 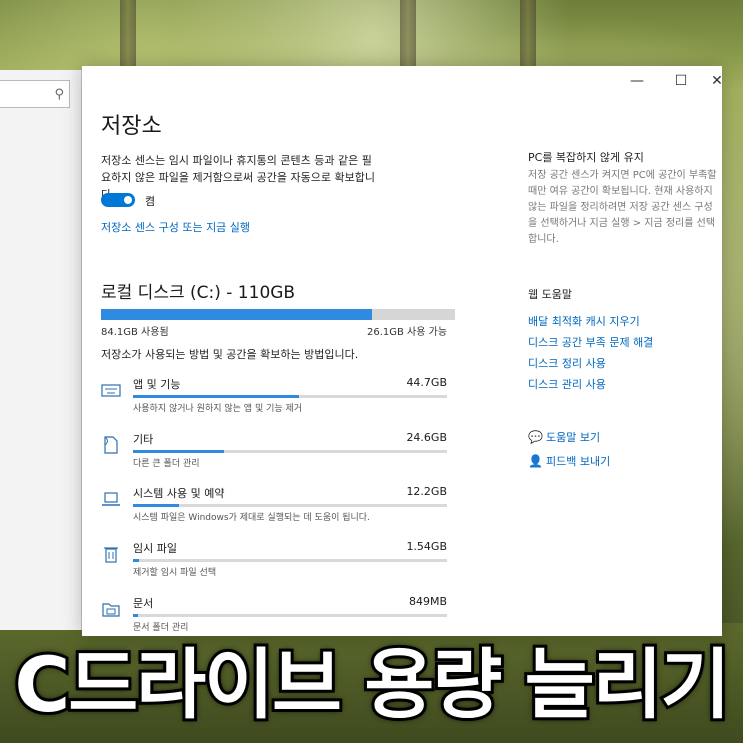 What do you see at coordinates (426, 382) in the screenshot?
I see `category-size: 44.7GB` at bounding box center [426, 382].